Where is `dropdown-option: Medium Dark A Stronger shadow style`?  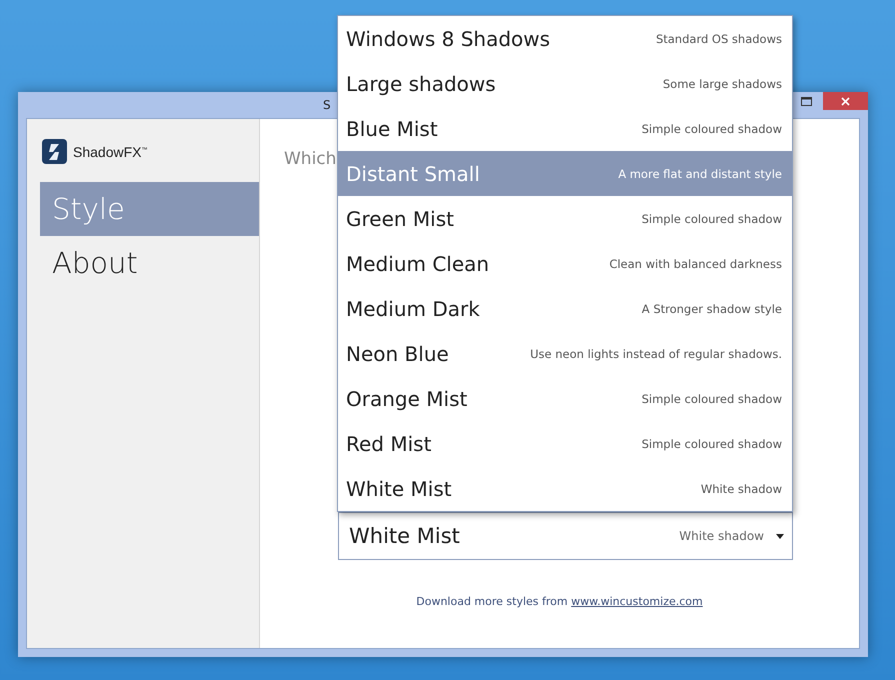
dropdown-option: Medium Dark A Stronger shadow style is located at coordinates (565, 308).